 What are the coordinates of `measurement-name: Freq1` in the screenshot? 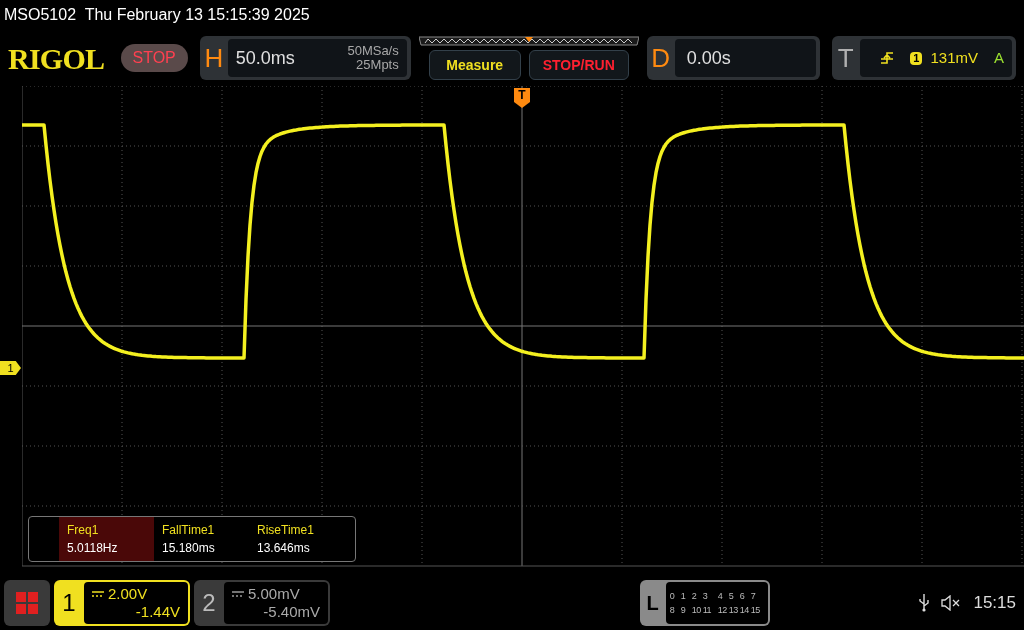 It's located at (83, 530).